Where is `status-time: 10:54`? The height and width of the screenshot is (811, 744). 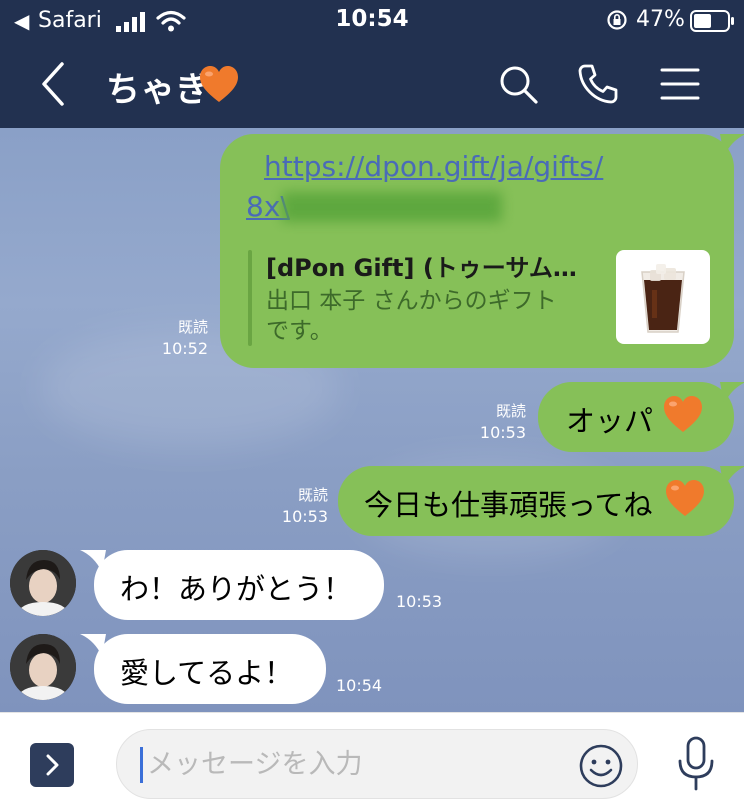 status-time: 10:54 is located at coordinates (372, 19).